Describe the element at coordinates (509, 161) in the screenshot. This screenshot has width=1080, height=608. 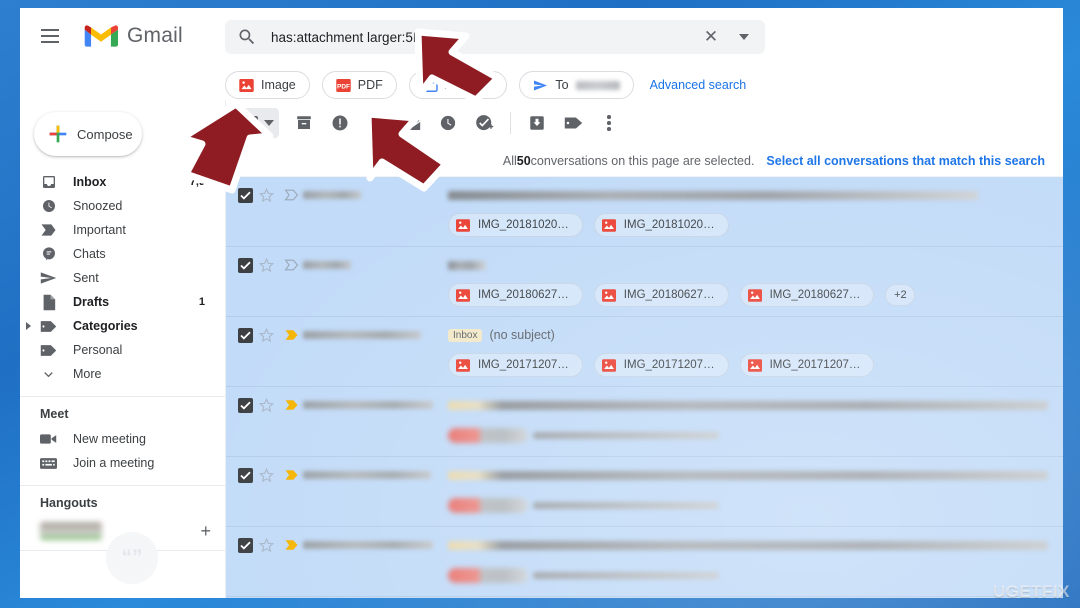
I see `selection-prefix: All` at that location.